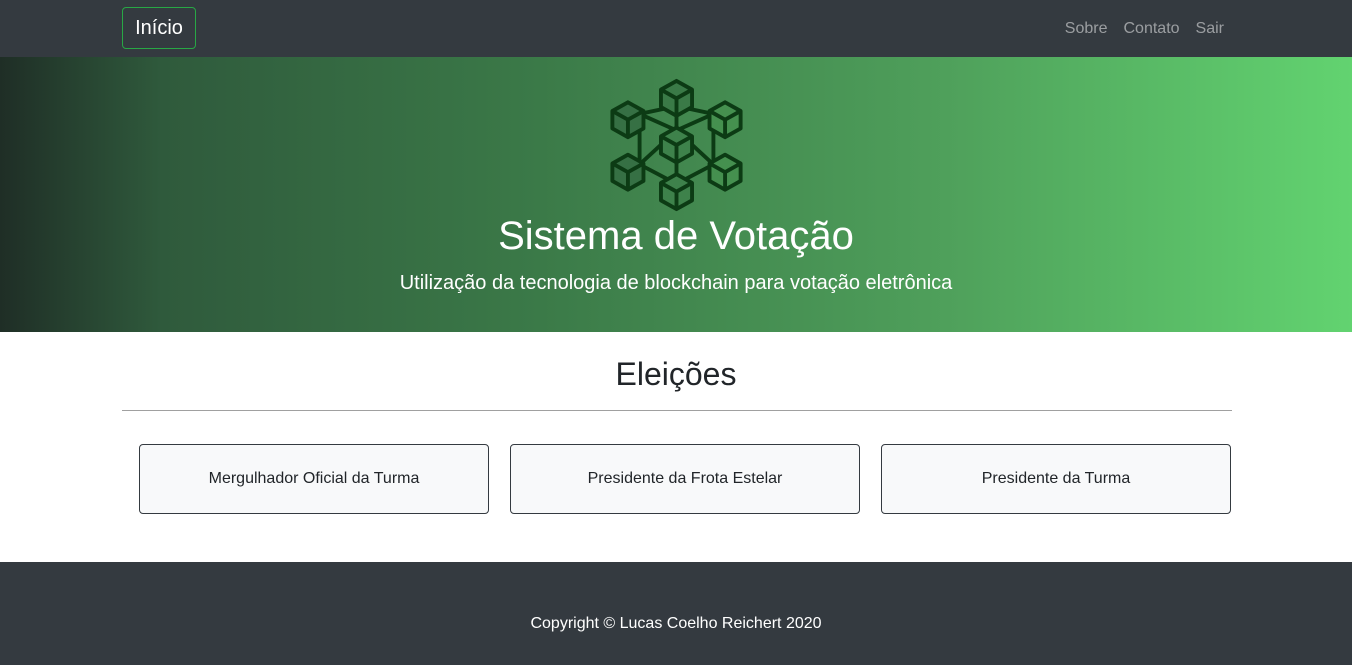 Image resolution: width=1352 pixels, height=665 pixels. Describe the element at coordinates (314, 479) in the screenshot. I see `election-card-mergulhador: Mergulhador Oficial da Turma` at that location.